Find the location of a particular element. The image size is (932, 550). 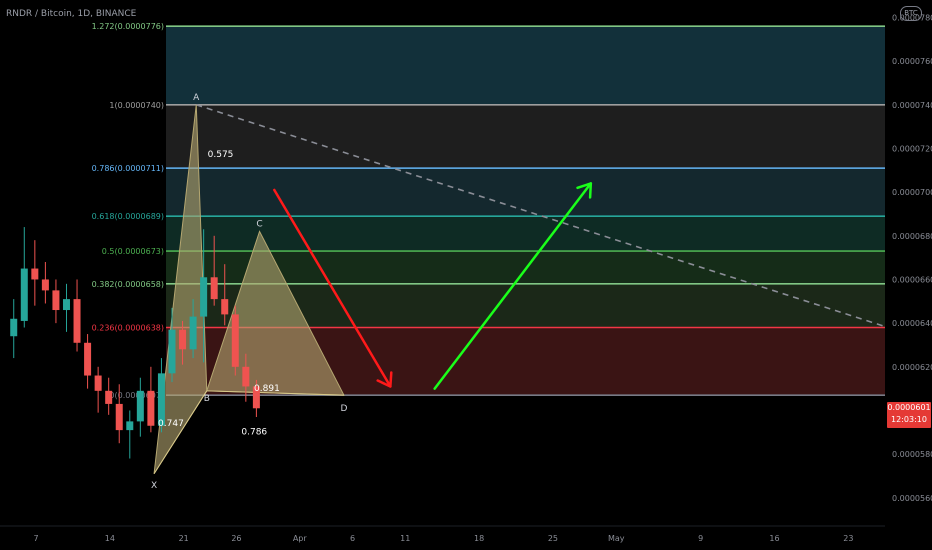

price-tick-8: 0.0000620 is located at coordinates (912, 367).